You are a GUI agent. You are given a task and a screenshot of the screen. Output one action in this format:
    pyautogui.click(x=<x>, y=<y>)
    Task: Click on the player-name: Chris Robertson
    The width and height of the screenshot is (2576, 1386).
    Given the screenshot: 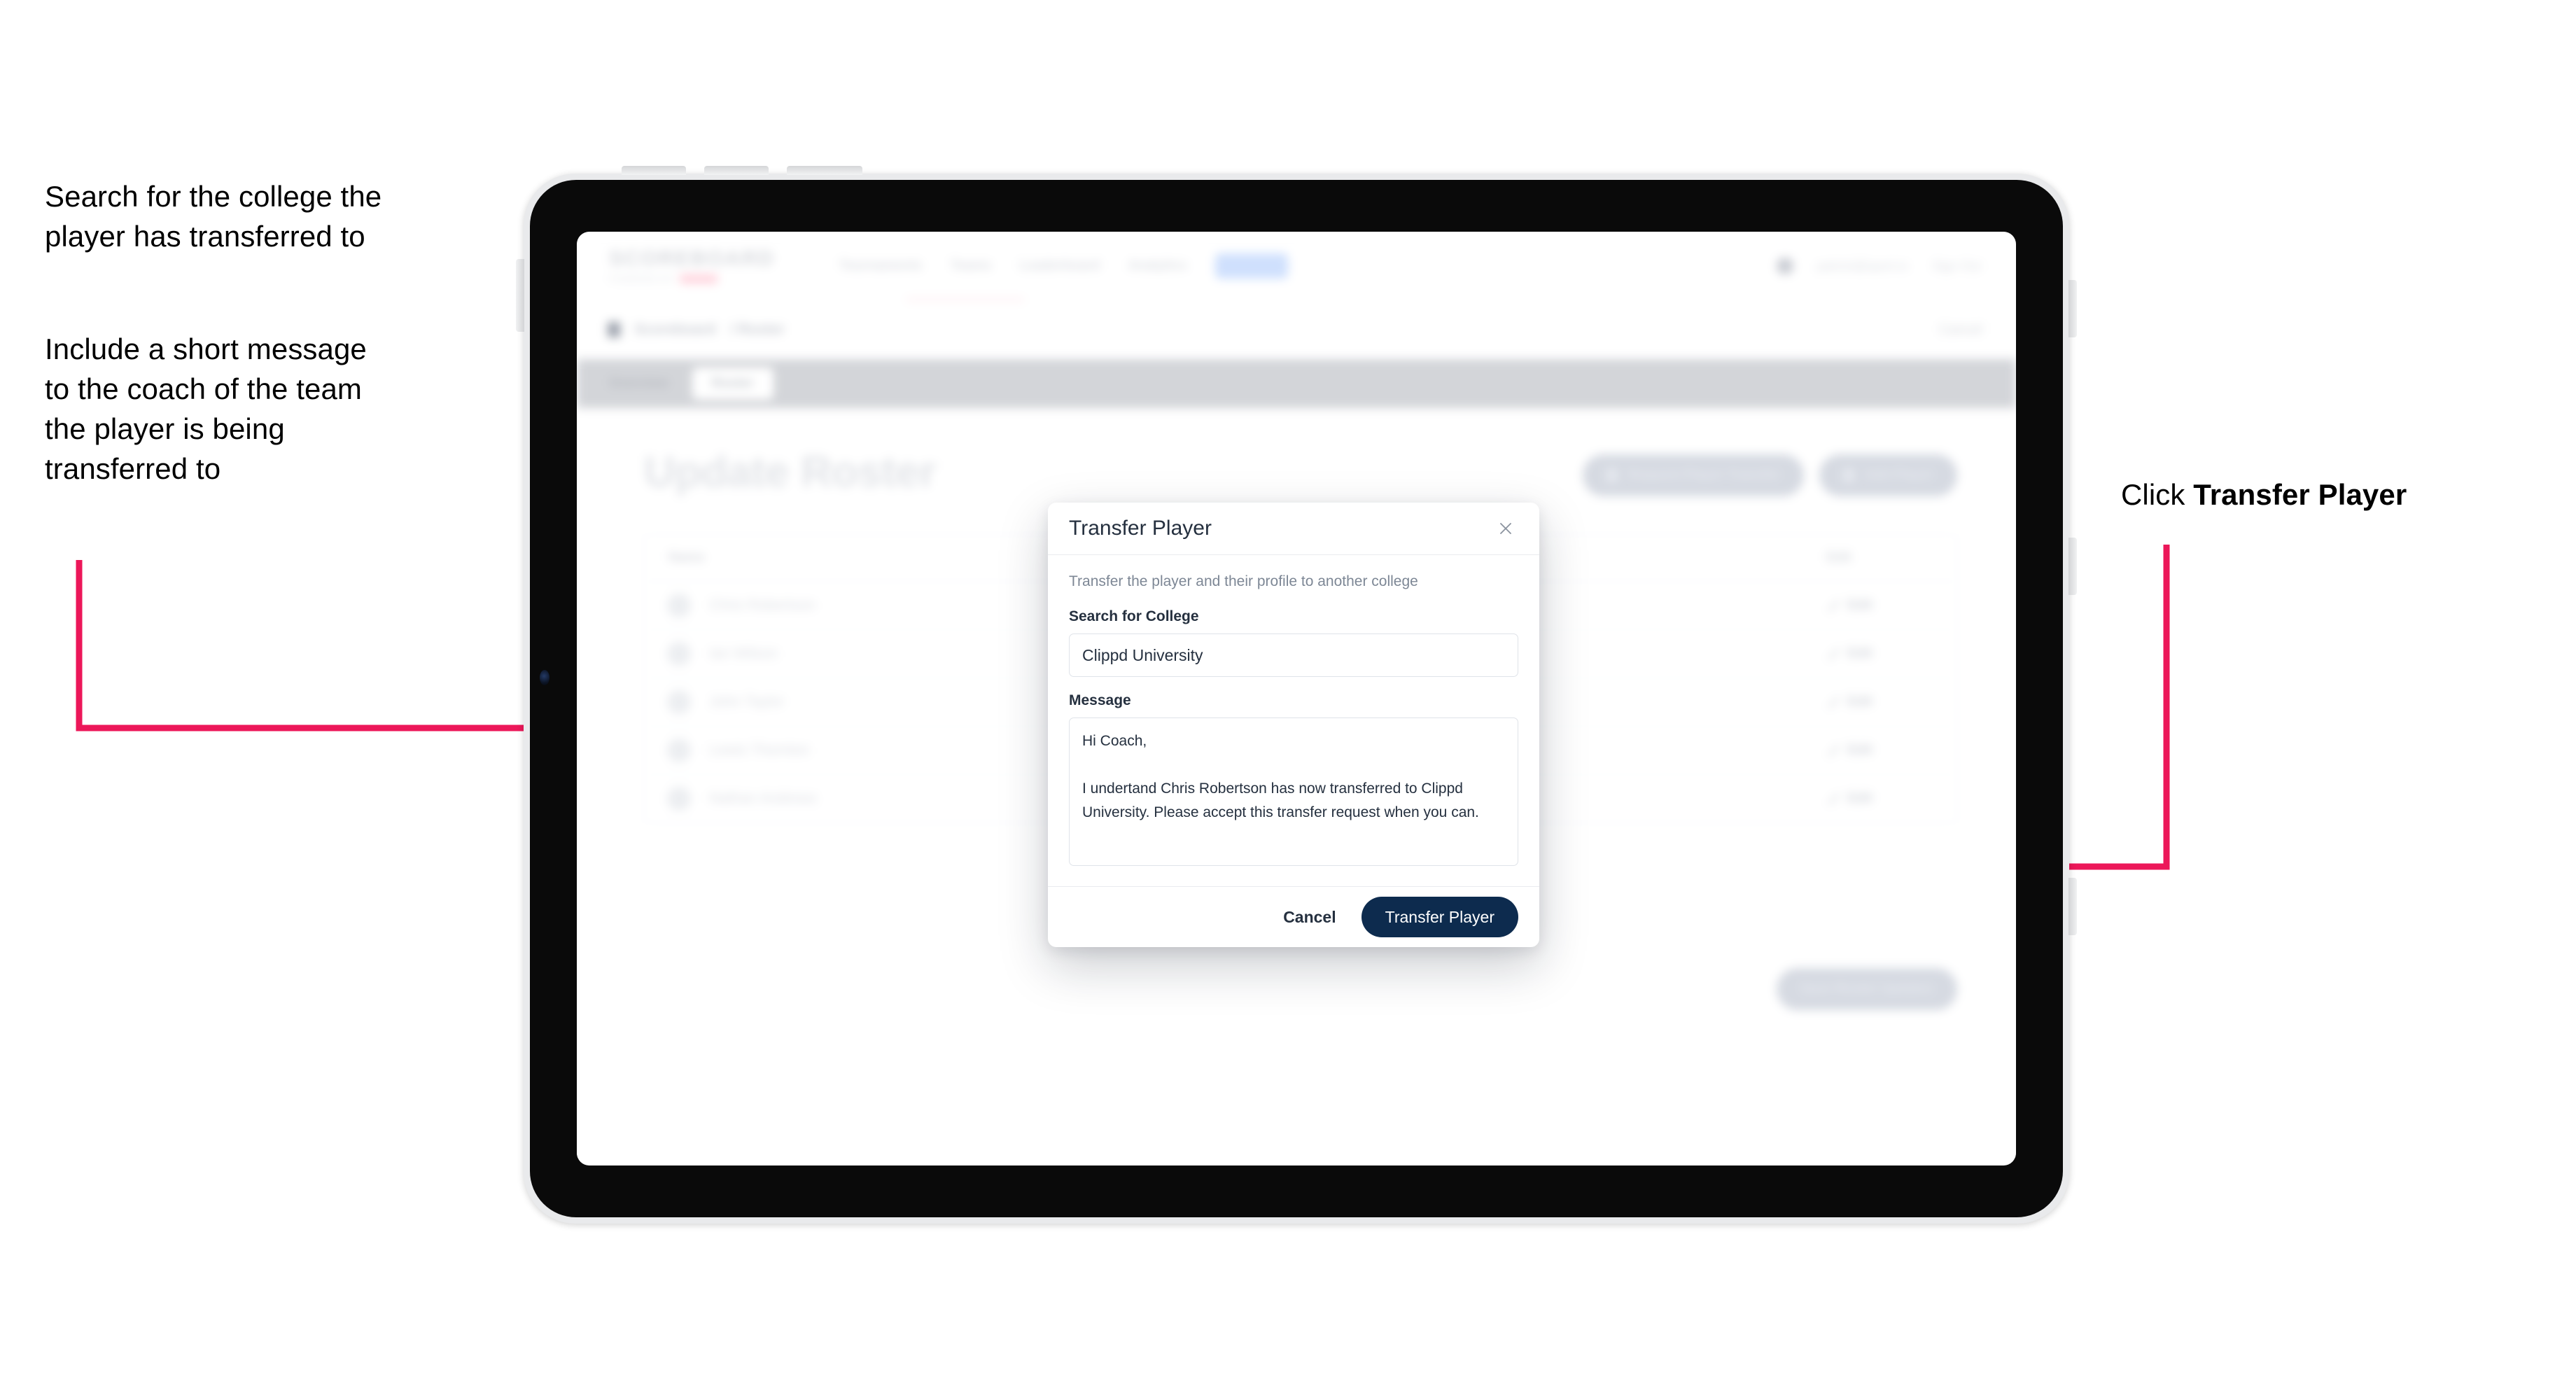 What is the action you would take?
    pyautogui.click(x=762, y=605)
    